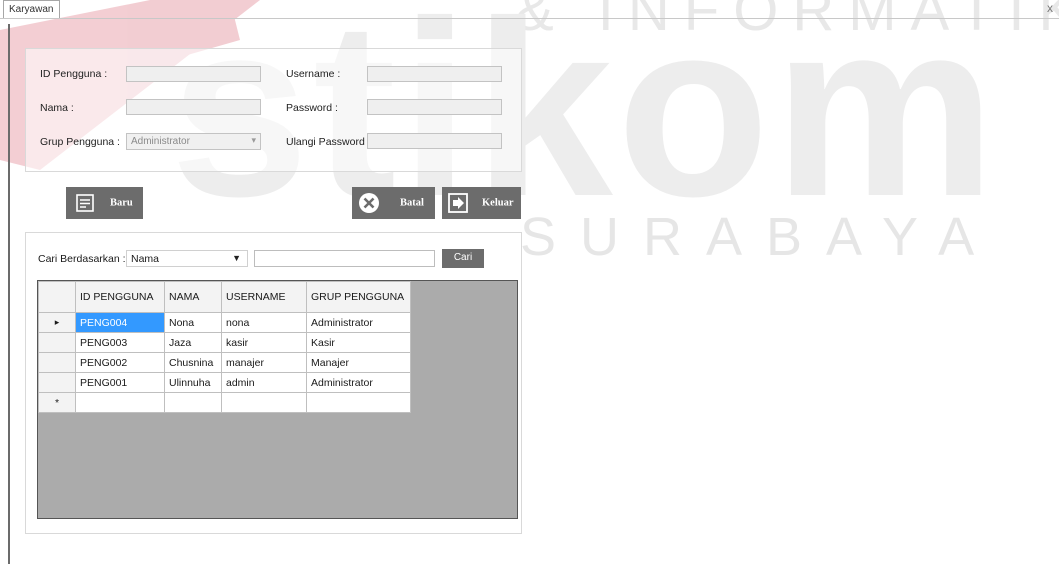 Image resolution: width=1059 pixels, height=564 pixels. Describe the element at coordinates (358, 362) in the screenshot. I see `table-cell: Manajer` at that location.